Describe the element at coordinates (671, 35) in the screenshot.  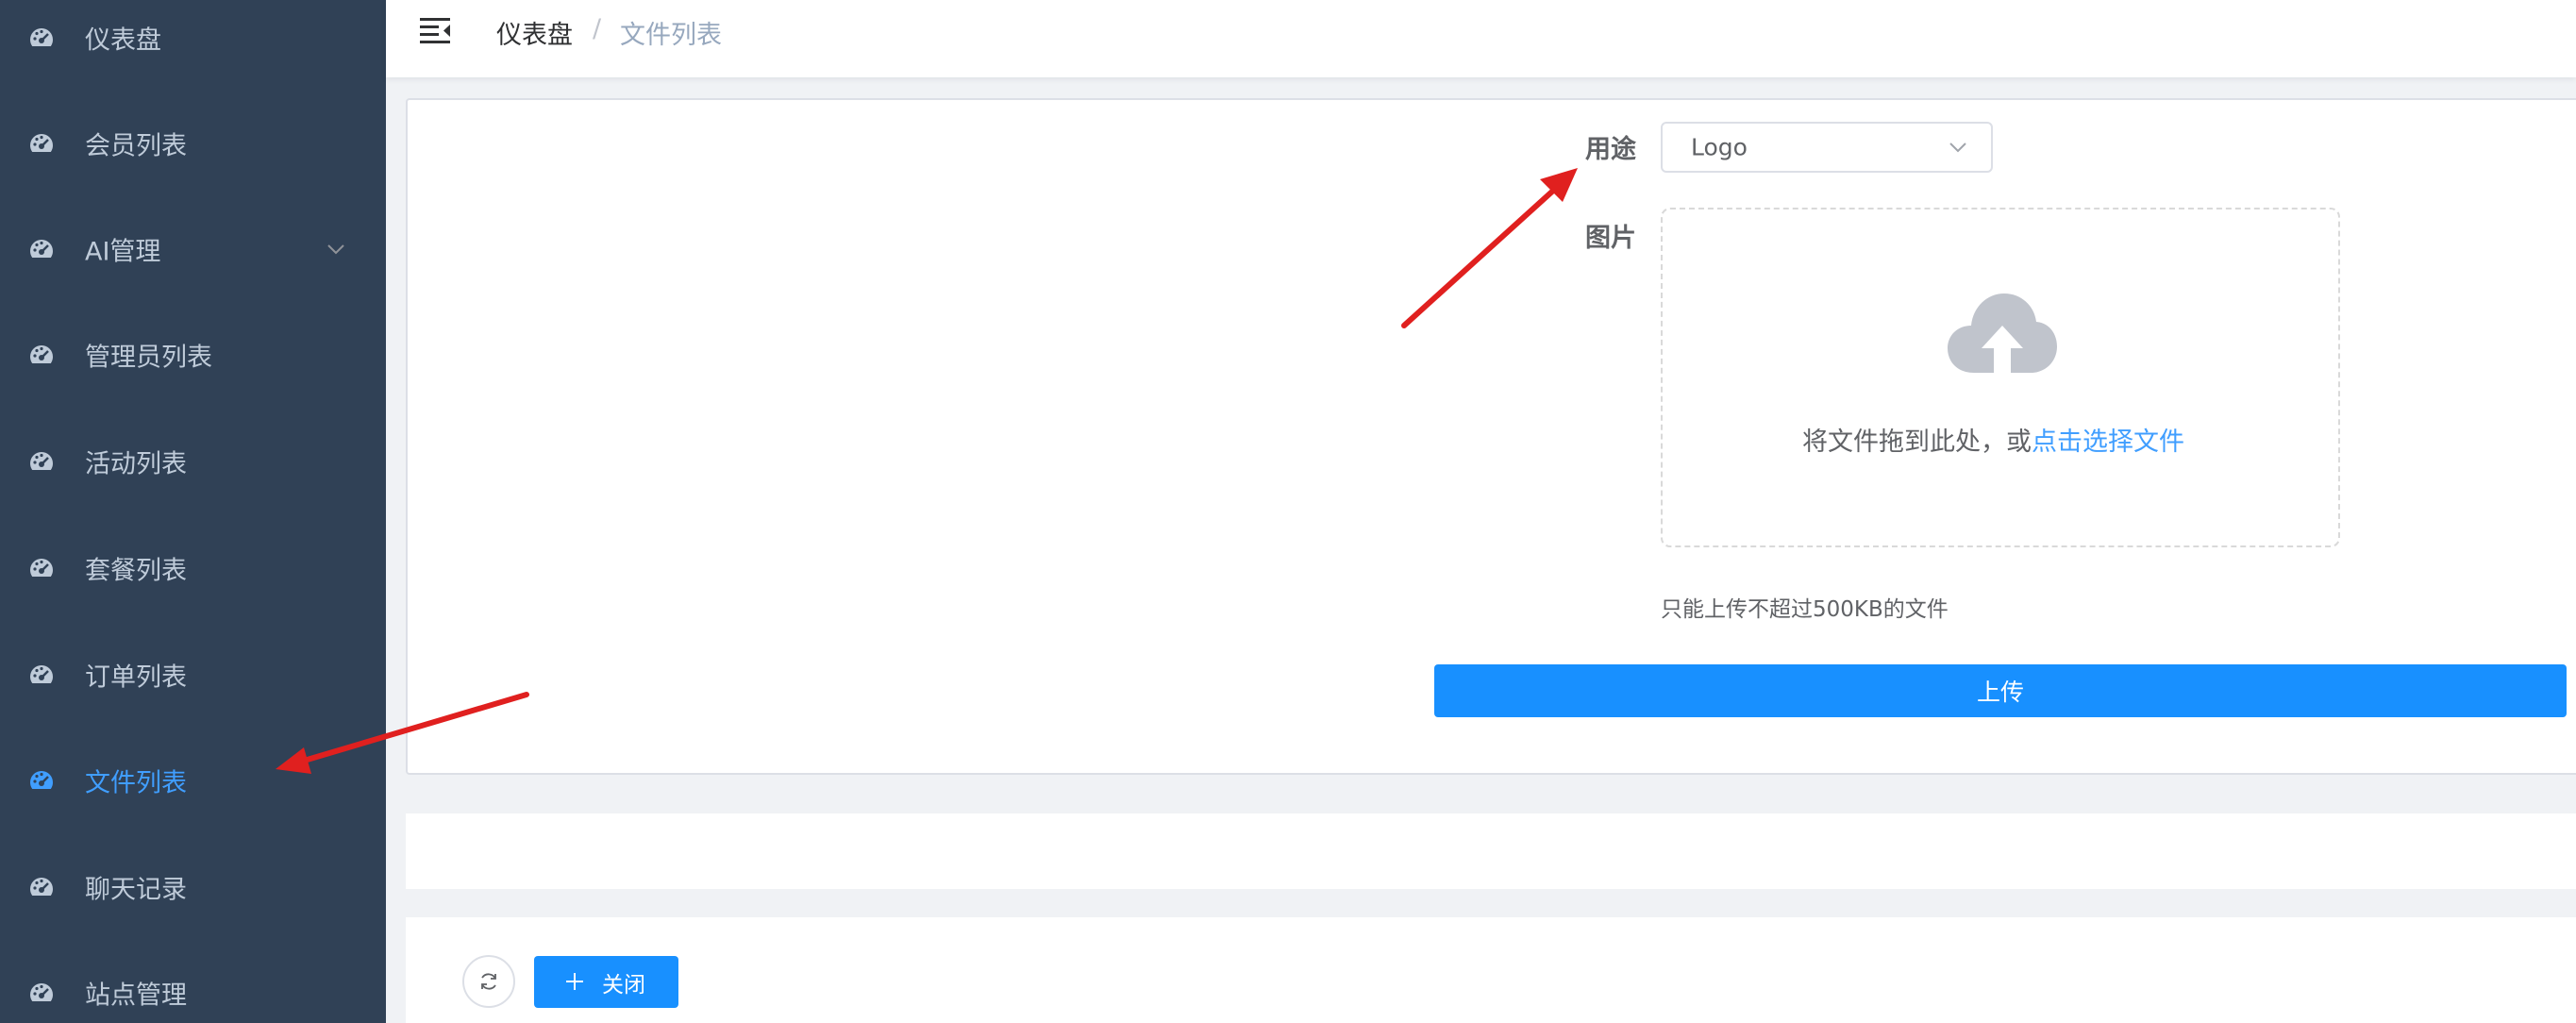
I see `breadcrumb-current: 文件列表` at that location.